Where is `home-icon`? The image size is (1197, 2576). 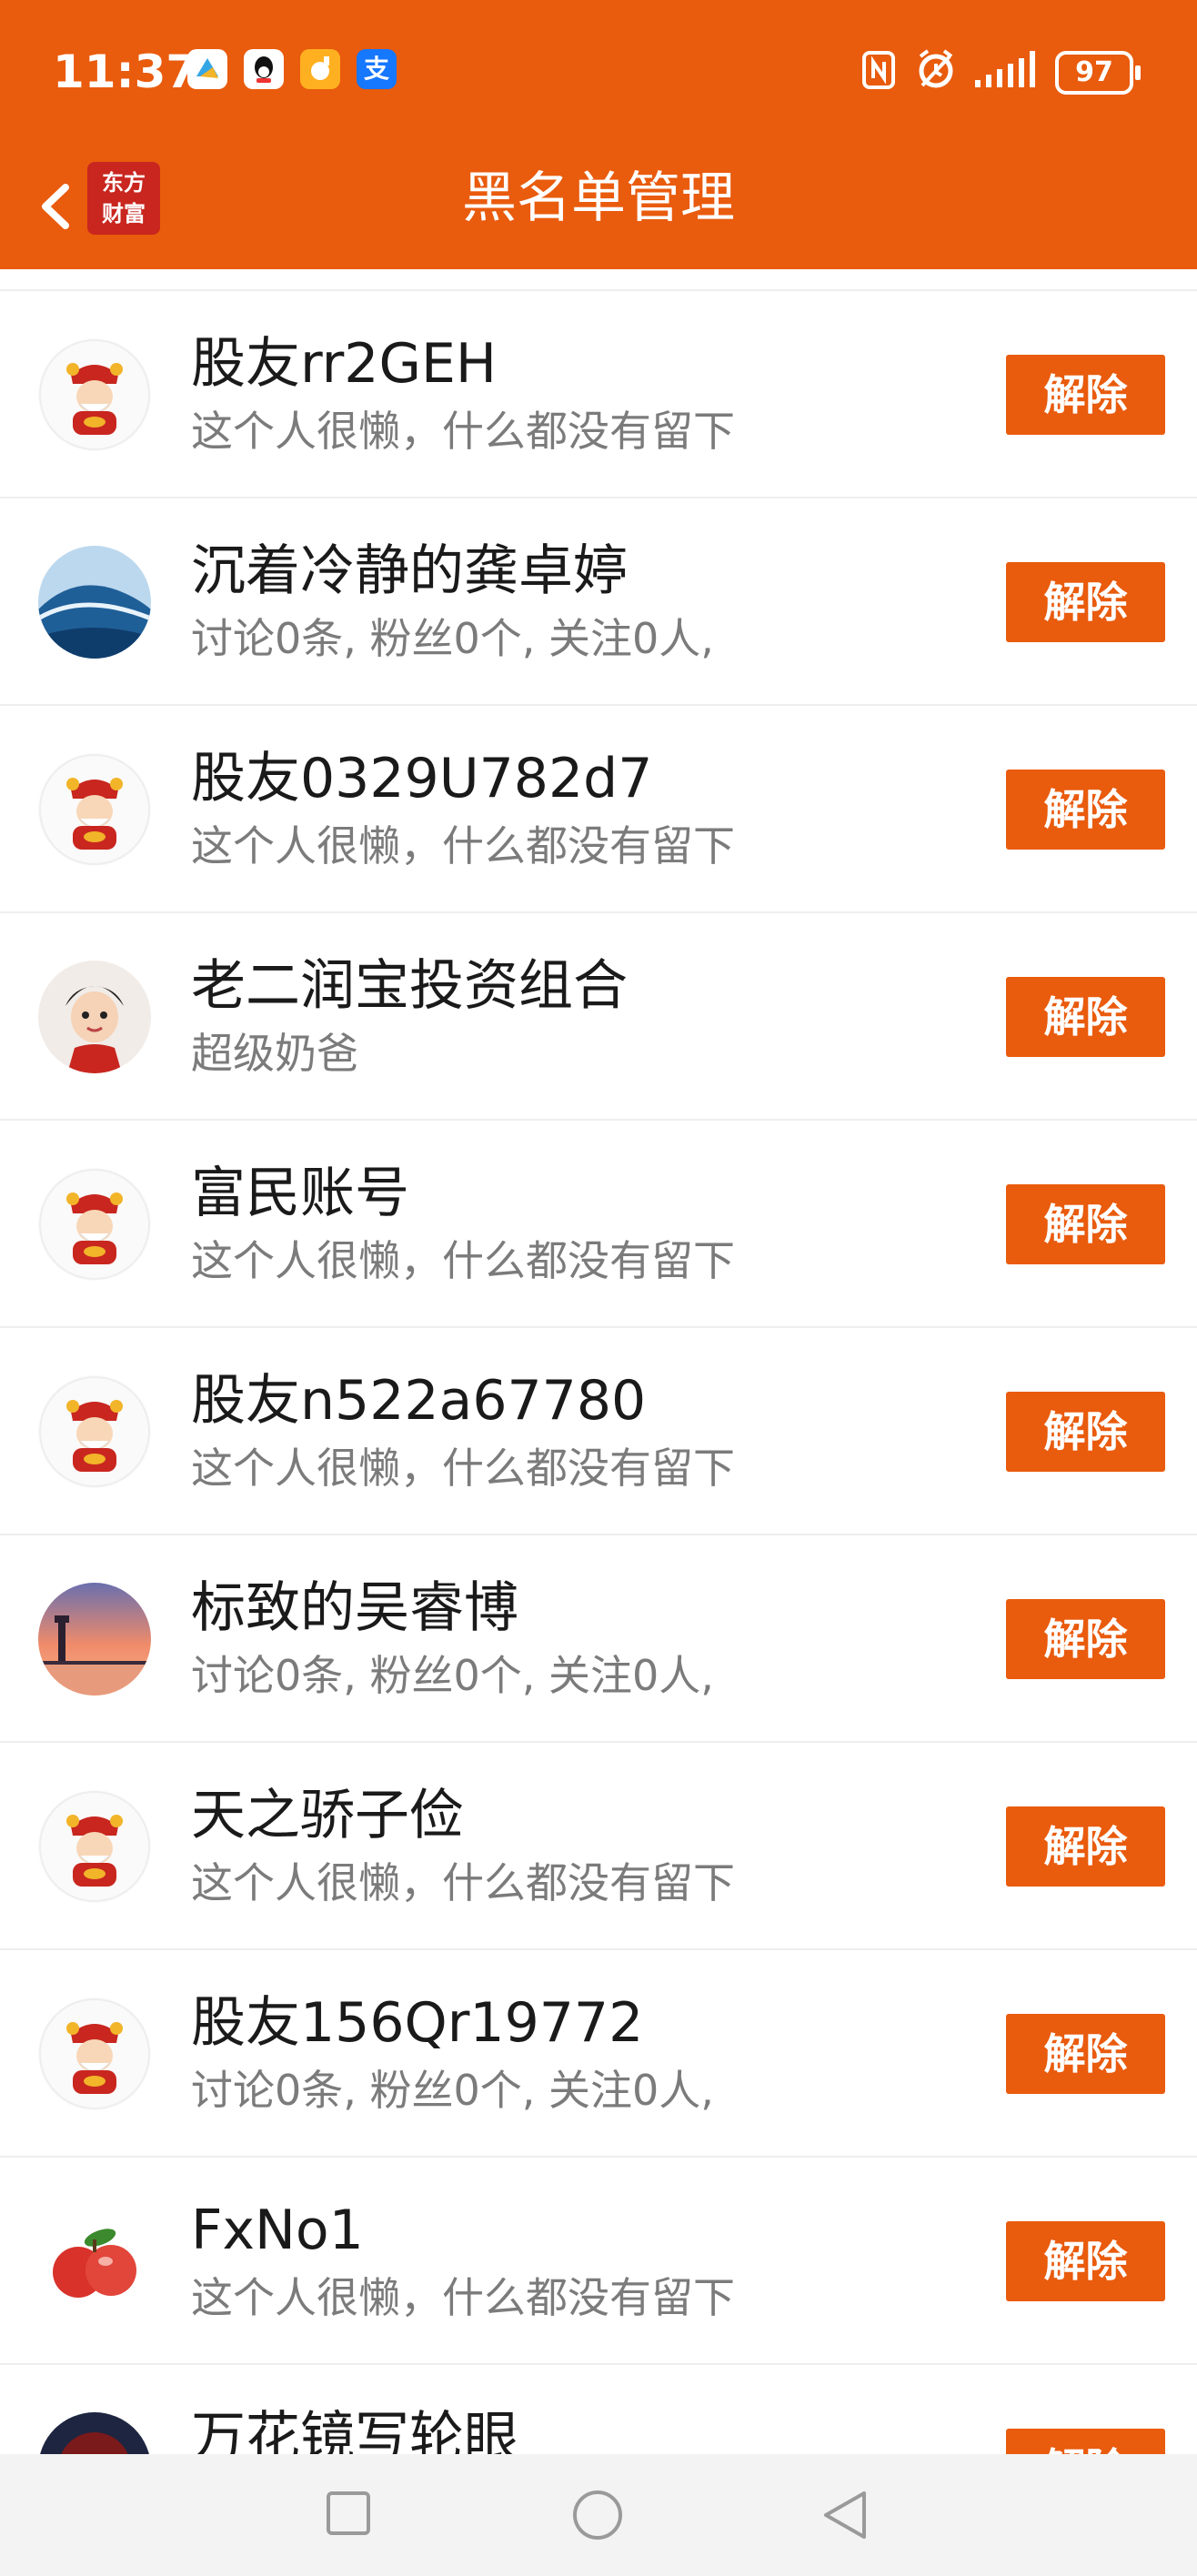
home-icon is located at coordinates (597, 2515).